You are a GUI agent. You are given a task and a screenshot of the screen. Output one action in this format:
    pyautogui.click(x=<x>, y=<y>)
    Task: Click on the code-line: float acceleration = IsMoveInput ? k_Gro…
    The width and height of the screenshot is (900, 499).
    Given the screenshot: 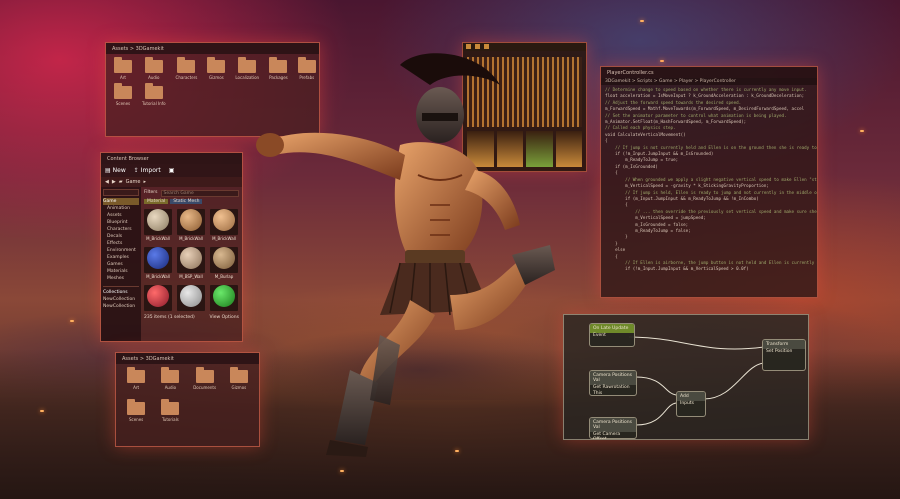 What is the action you would take?
    pyautogui.click(x=705, y=96)
    